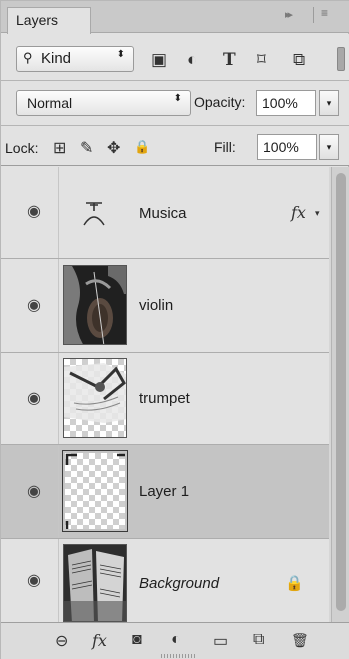  What do you see at coordinates (341, 59) in the screenshot?
I see `filter-toggle-switch` at bounding box center [341, 59].